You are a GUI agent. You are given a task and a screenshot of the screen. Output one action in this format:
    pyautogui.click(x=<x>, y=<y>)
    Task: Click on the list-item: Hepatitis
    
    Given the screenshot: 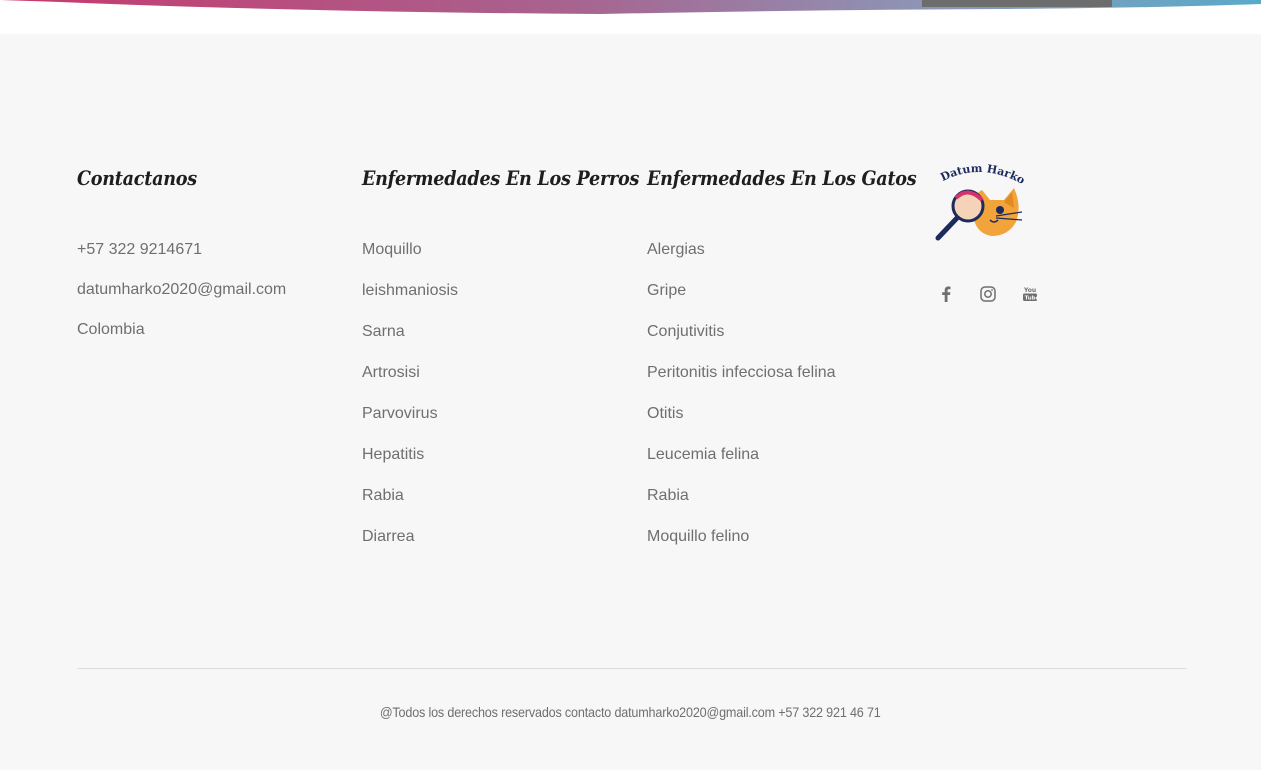 What is the action you would take?
    pyautogui.click(x=410, y=463)
    